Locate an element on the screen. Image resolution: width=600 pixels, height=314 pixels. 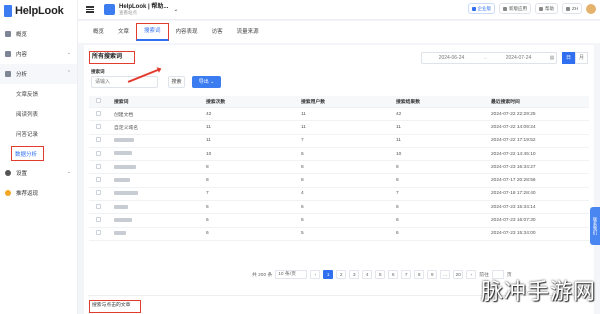
analytics-tabs: 概览 文章 搜索词 内容表现 访客 流量来源 is located at coordinates (339, 32).